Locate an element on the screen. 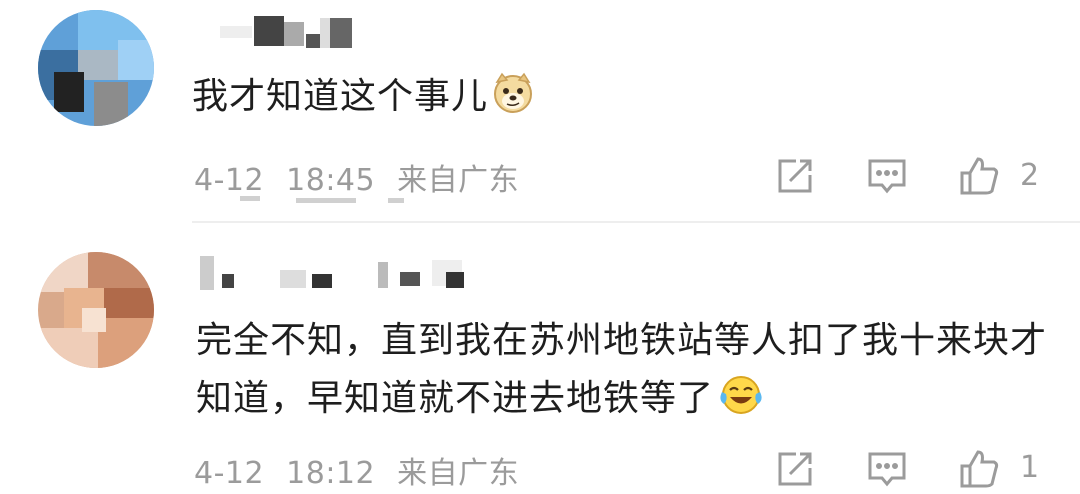  like-count: 1 is located at coordinates (1030, 467).